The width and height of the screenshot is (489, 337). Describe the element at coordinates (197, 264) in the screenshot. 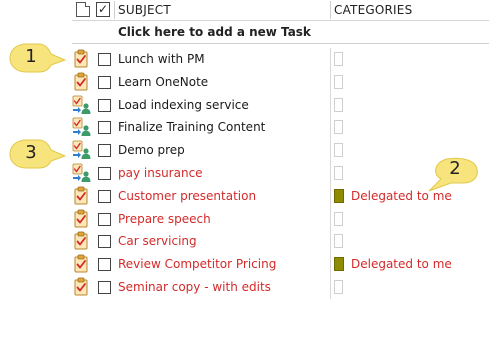

I see `task-subject: Review Competitor Pricing` at that location.